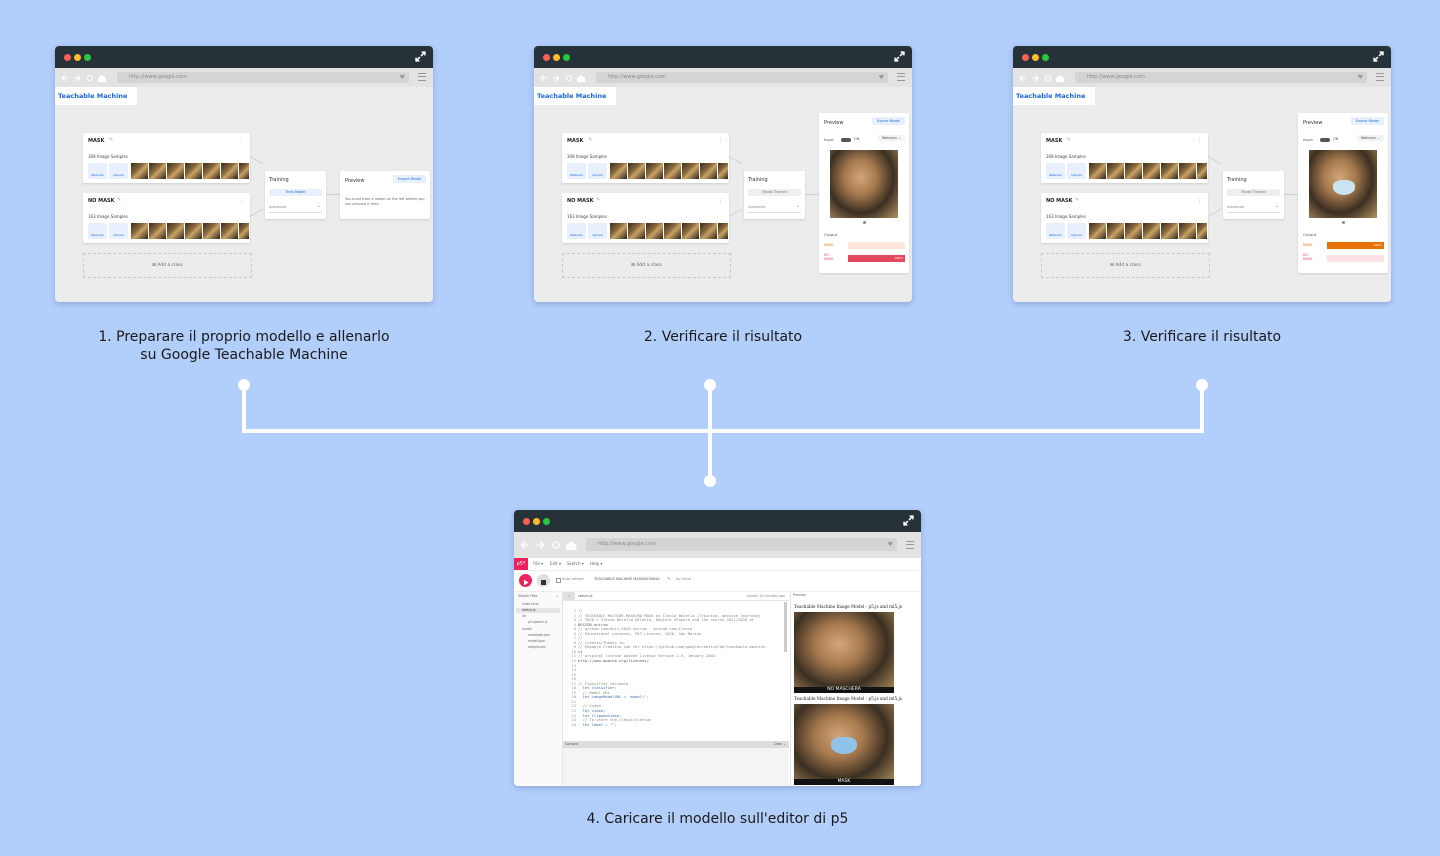 Image resolution: width=1440 pixels, height=856 pixels. What do you see at coordinates (543, 580) in the screenshot?
I see `stop-button` at bounding box center [543, 580].